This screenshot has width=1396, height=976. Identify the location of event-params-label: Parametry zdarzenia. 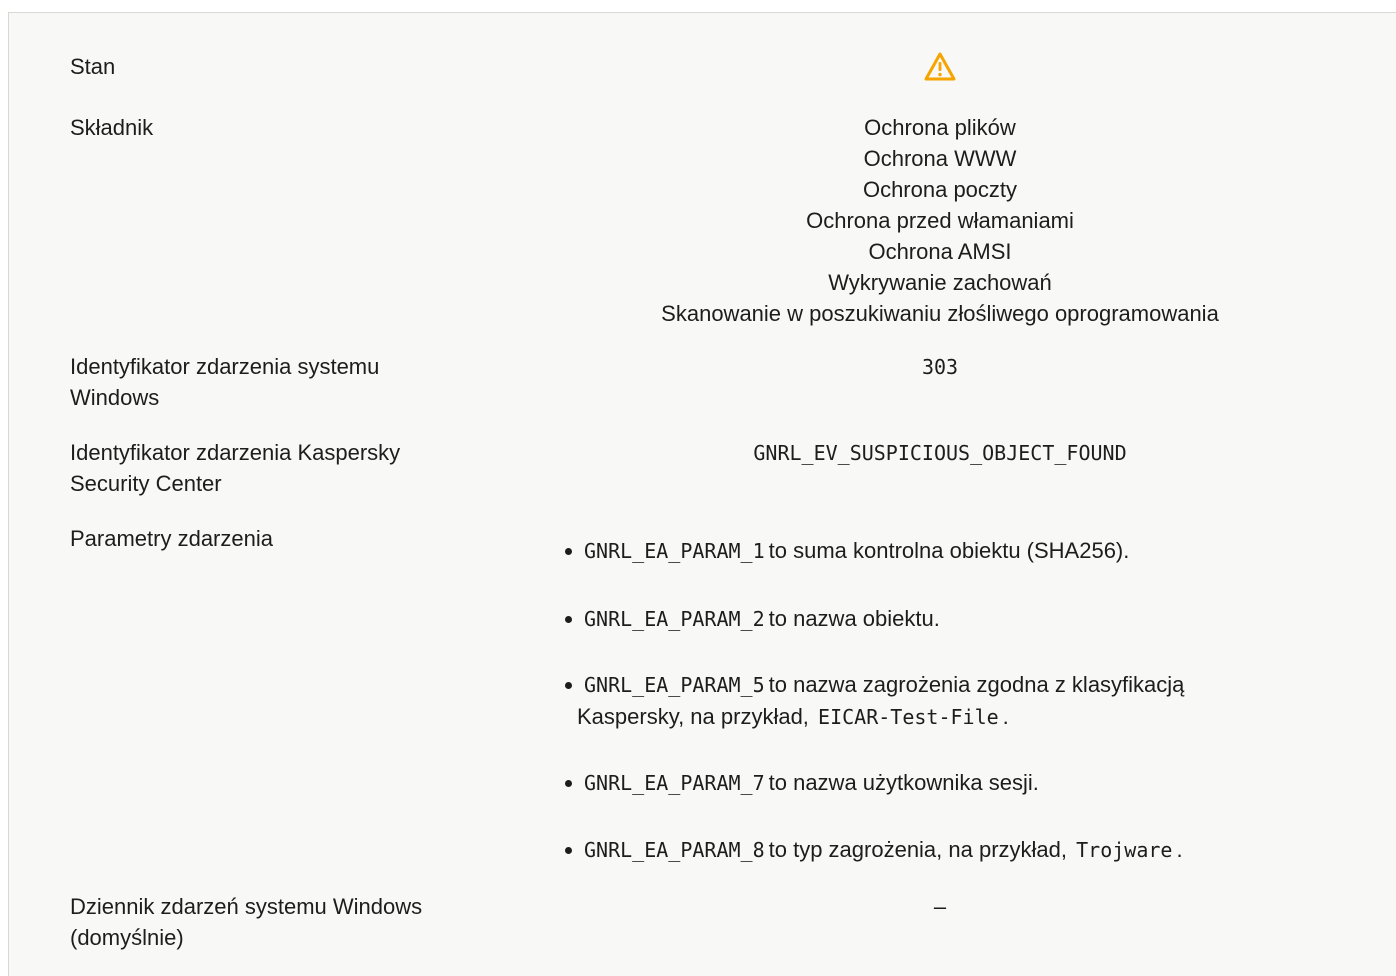
(171, 538).